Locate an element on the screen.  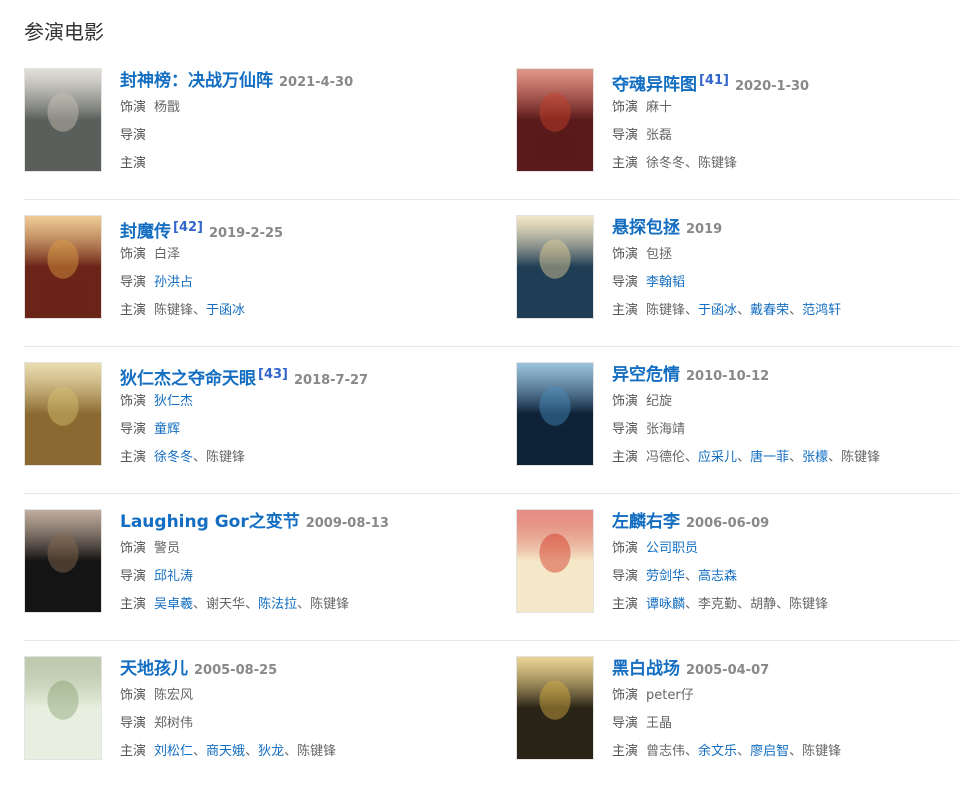
person-name: peter仔 is located at coordinates (670, 695).